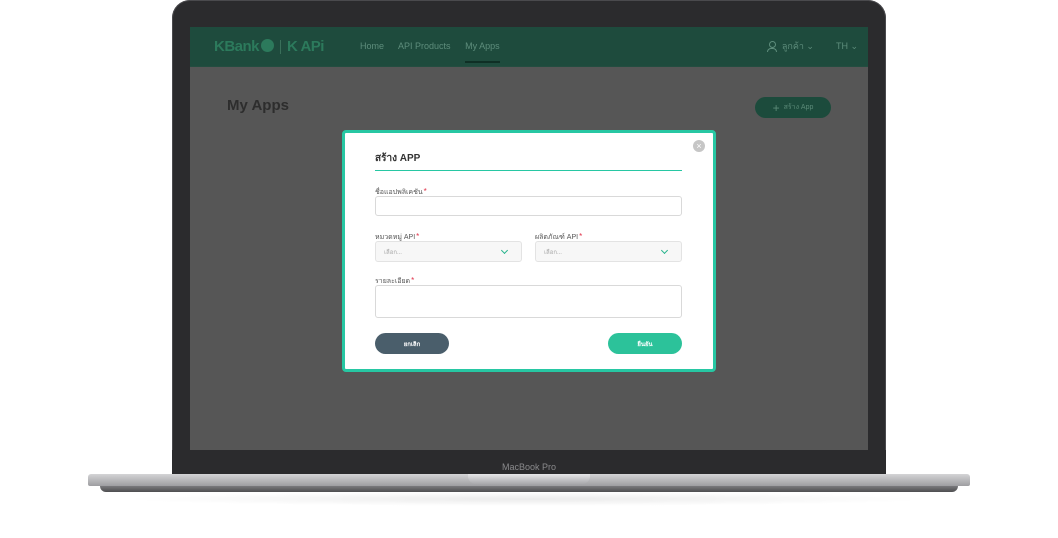 The image size is (1058, 538). What do you see at coordinates (412, 343) in the screenshot?
I see `cancel-button: ยกเลิก` at bounding box center [412, 343].